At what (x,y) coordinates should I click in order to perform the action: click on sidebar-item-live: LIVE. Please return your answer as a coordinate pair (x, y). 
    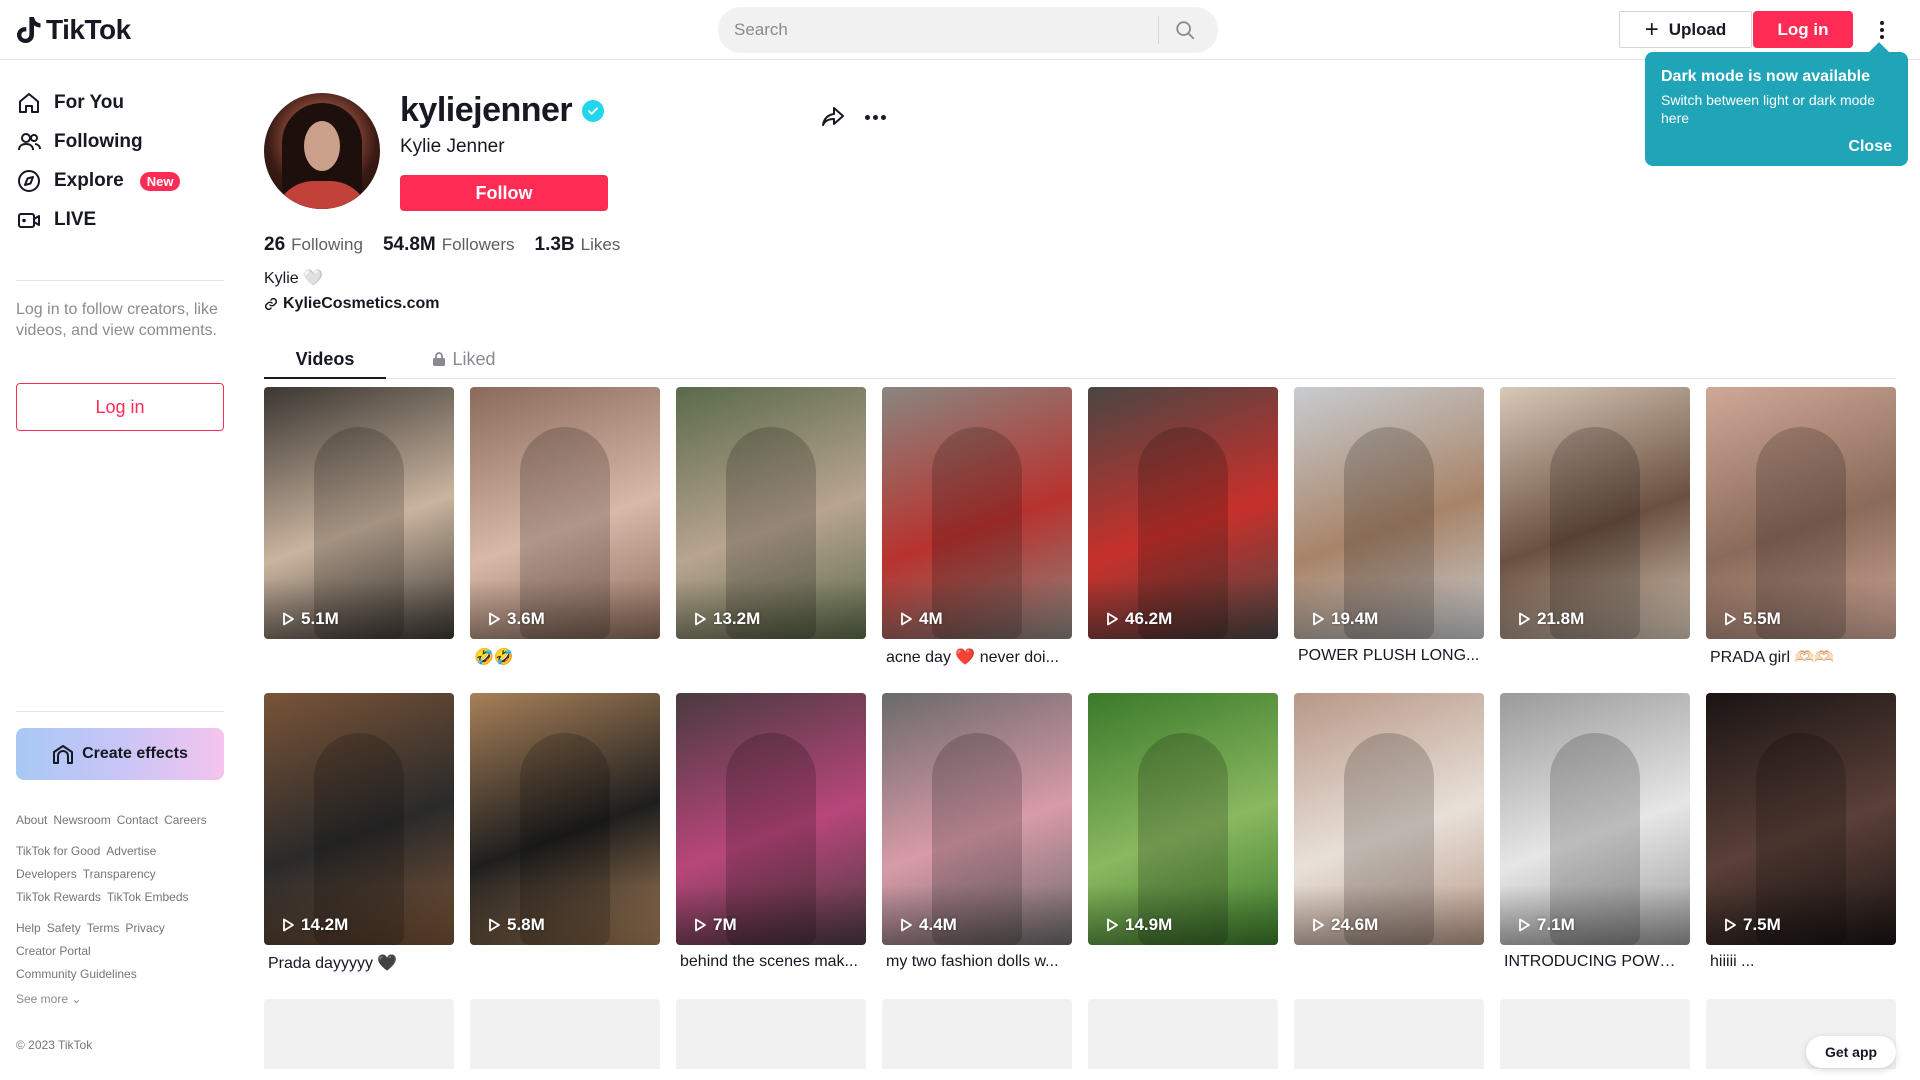
    Looking at the image, I should click on (56, 220).